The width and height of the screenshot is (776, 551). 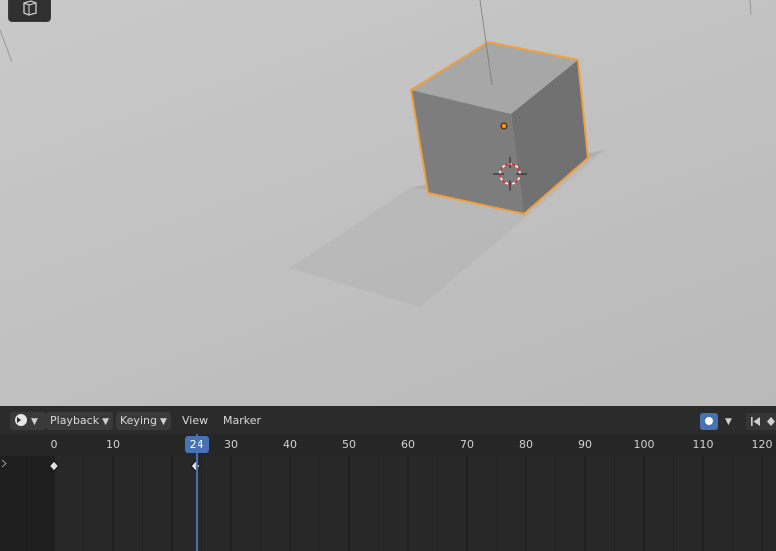 I want to click on cube-editor-icon, so click(x=30, y=8).